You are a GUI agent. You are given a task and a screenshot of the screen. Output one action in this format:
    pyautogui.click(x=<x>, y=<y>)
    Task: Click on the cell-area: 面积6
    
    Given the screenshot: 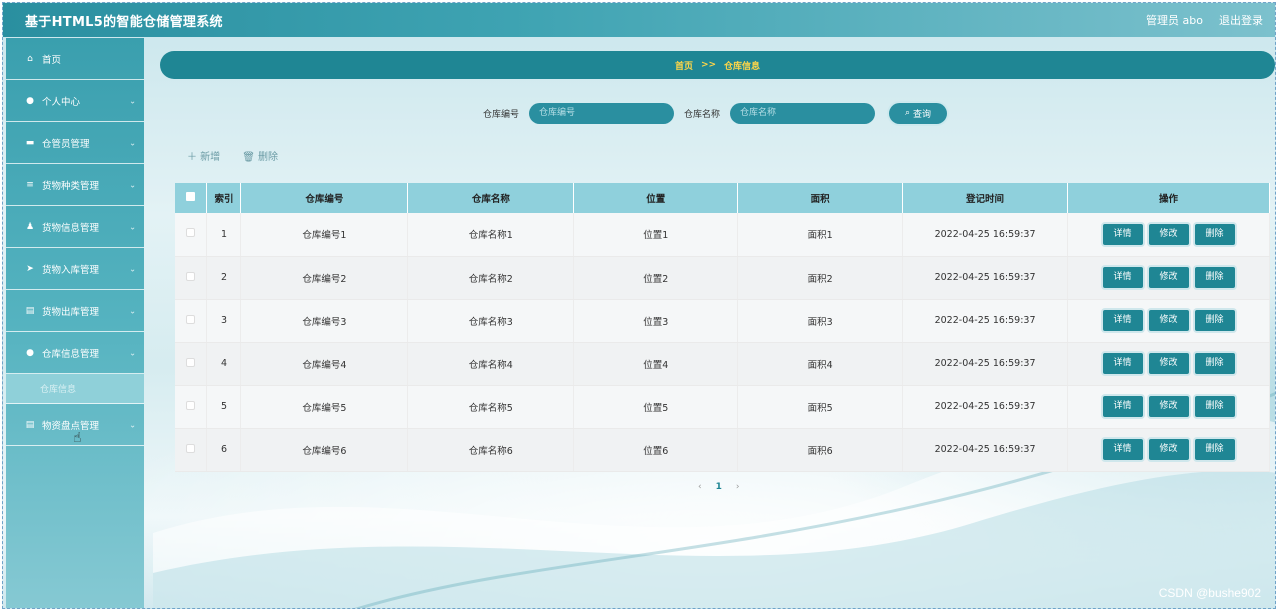 What is the action you would take?
    pyautogui.click(x=820, y=450)
    